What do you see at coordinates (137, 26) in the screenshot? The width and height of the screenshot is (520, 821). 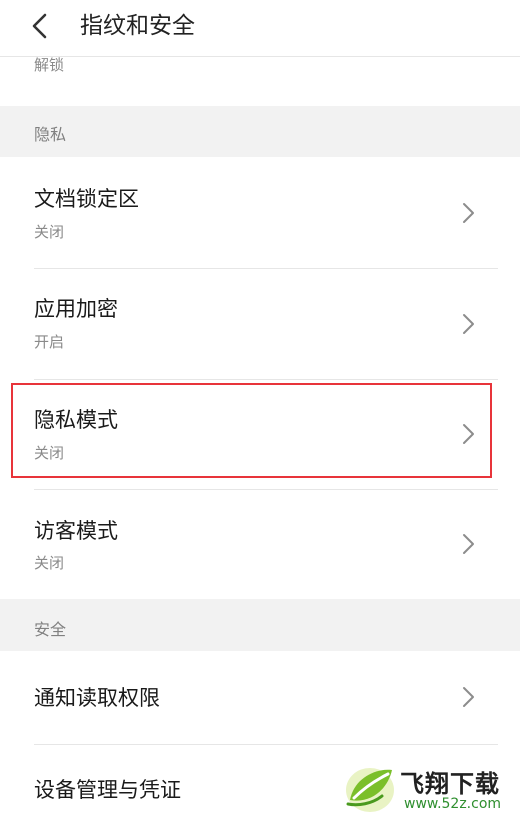 I see `page-title: 指纹和安全` at bounding box center [137, 26].